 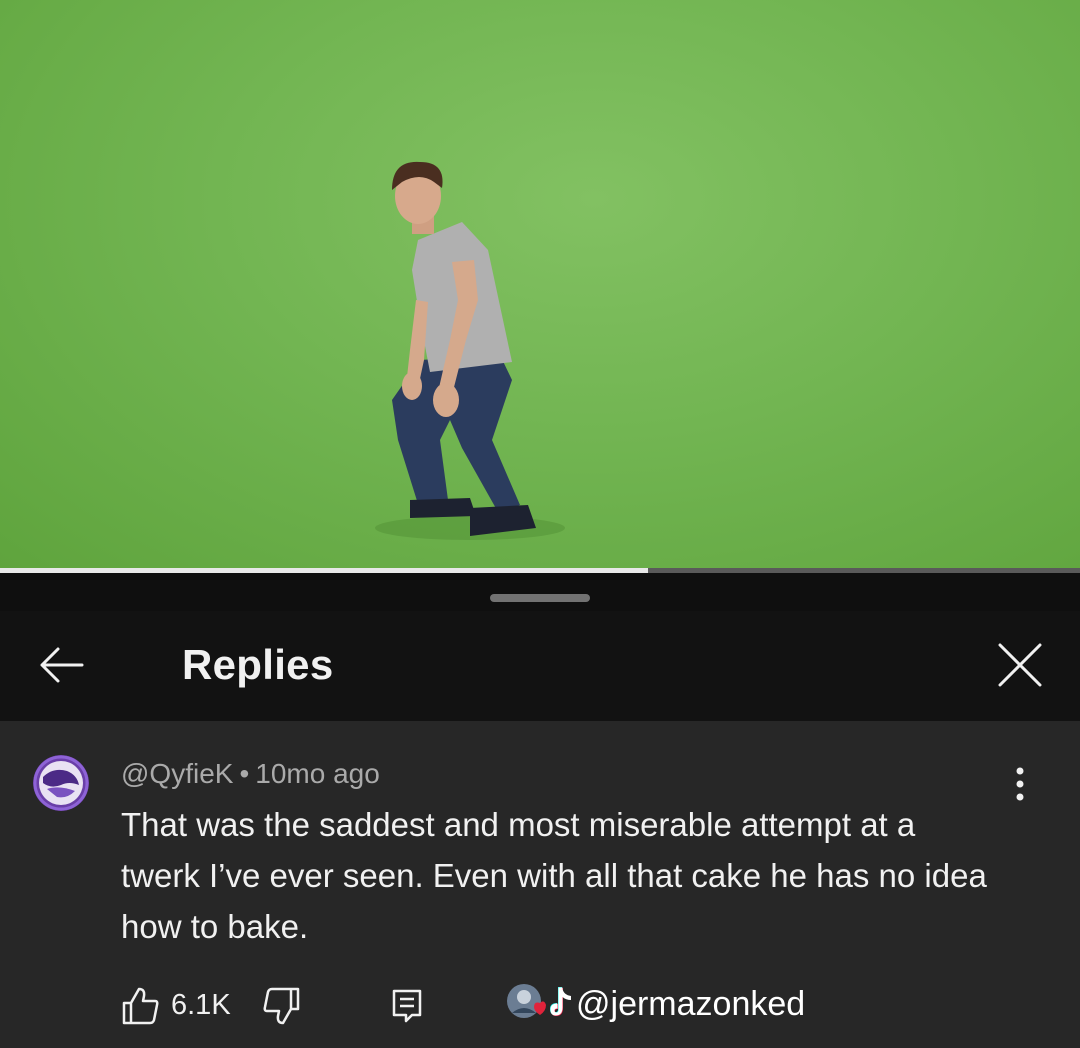 I want to click on like-button, so click(x=141, y=1006).